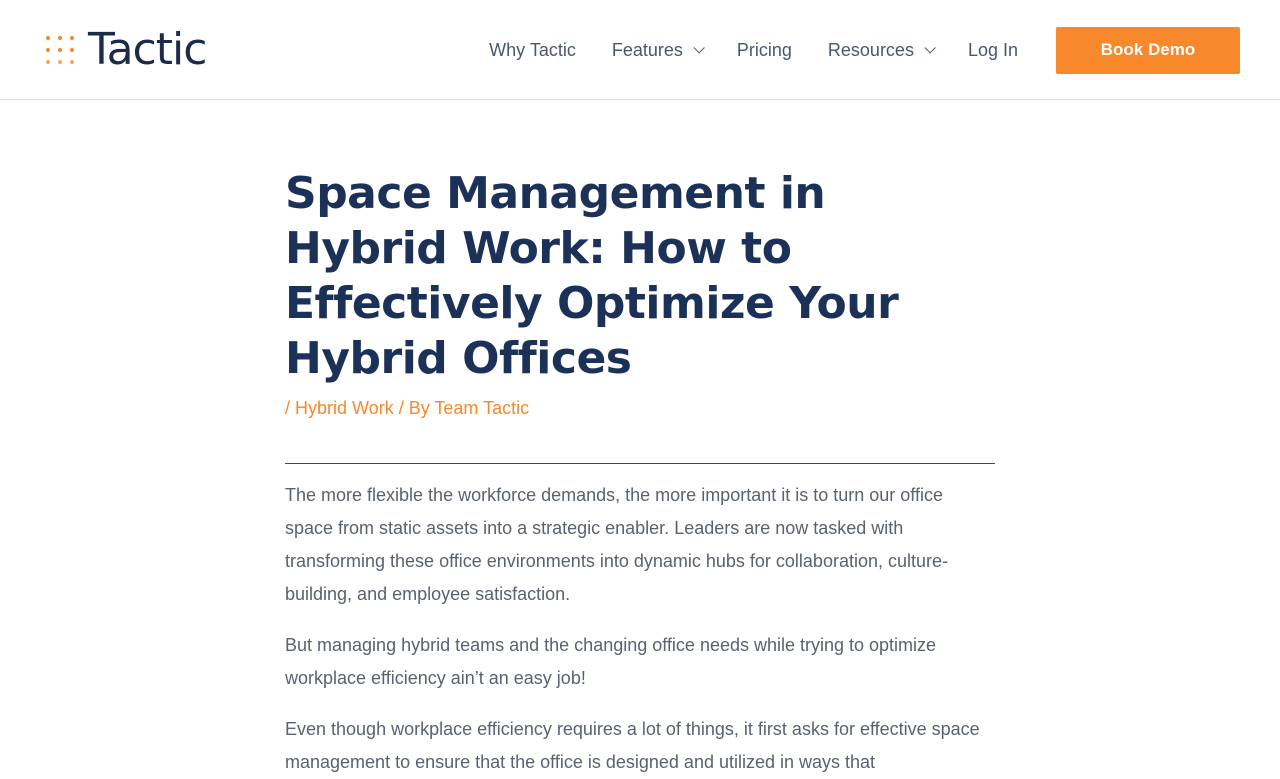 The height and width of the screenshot is (779, 1280). Describe the element at coordinates (640, 463) in the screenshot. I see `title-divider` at that location.